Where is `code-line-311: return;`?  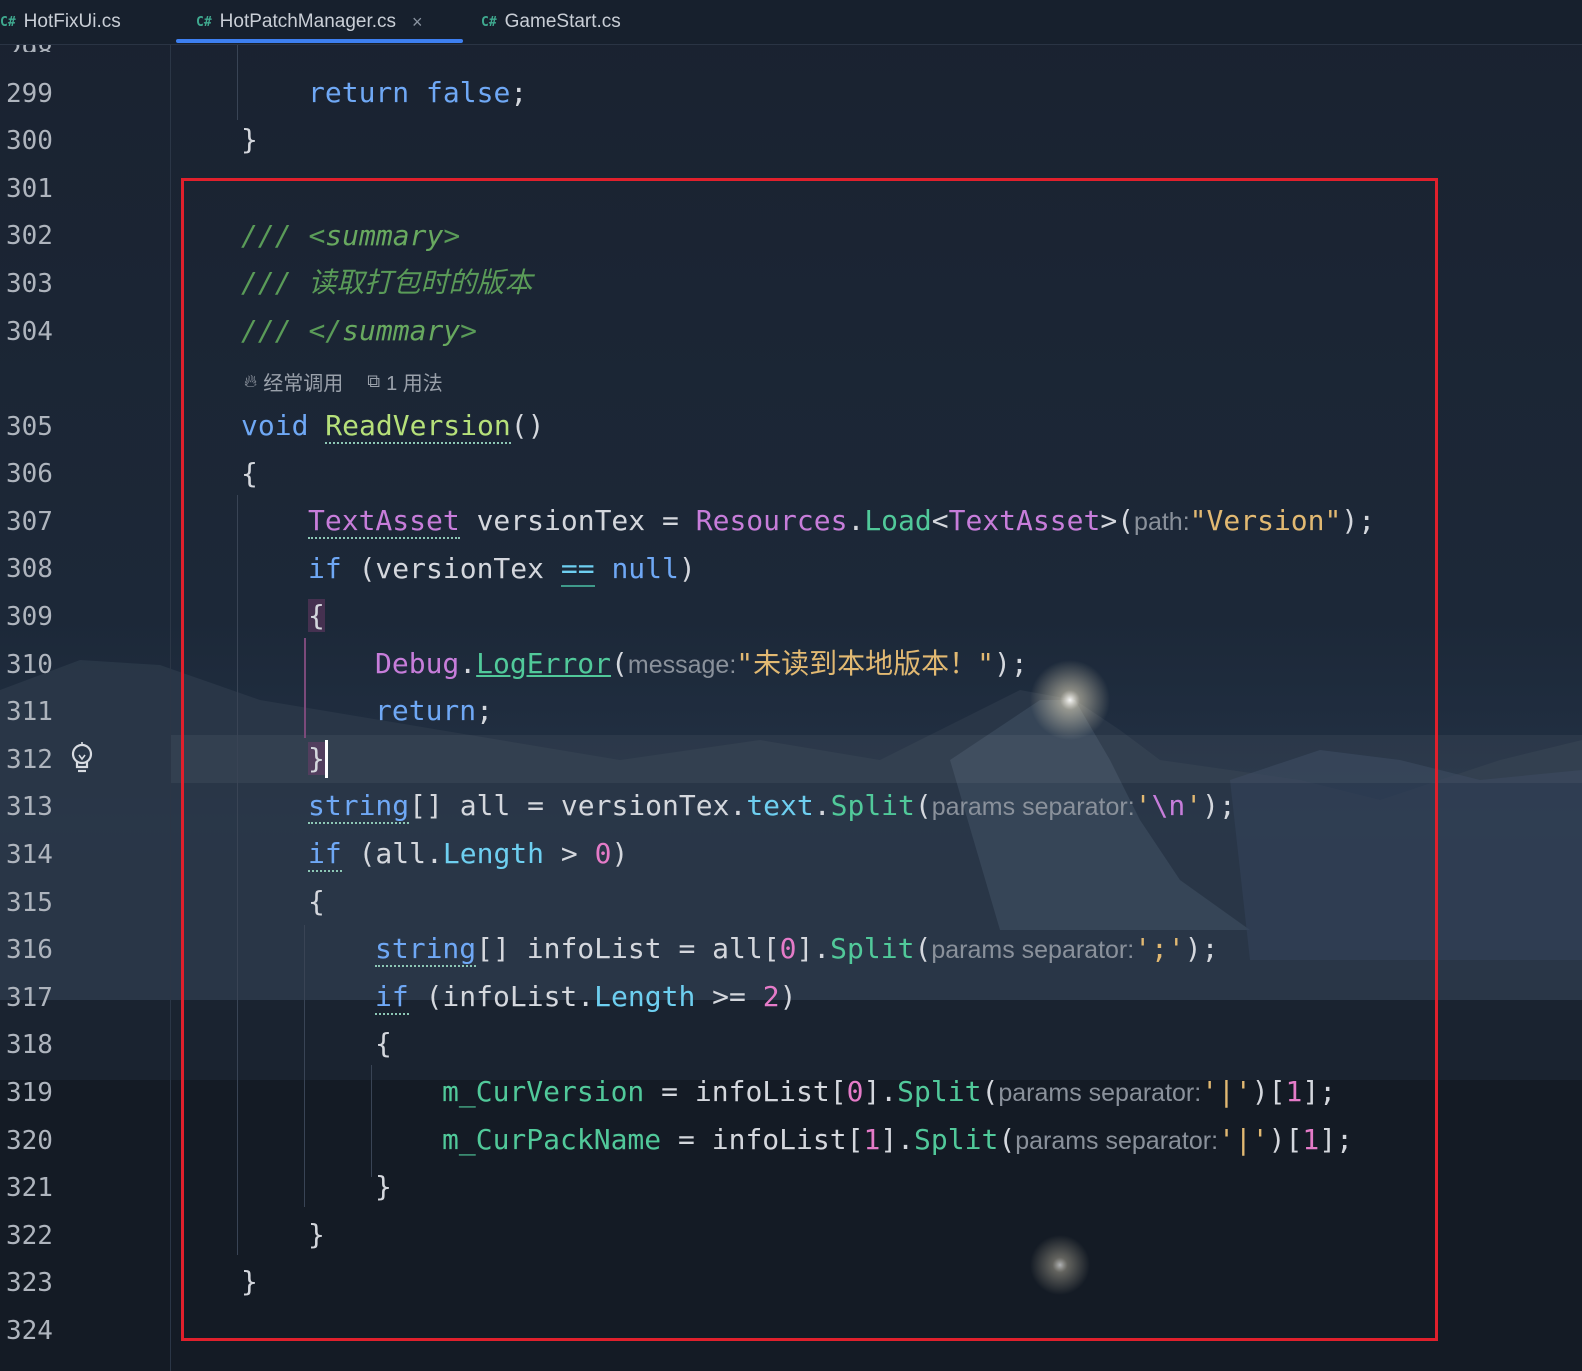
code-line-311: return; is located at coordinates (434, 711).